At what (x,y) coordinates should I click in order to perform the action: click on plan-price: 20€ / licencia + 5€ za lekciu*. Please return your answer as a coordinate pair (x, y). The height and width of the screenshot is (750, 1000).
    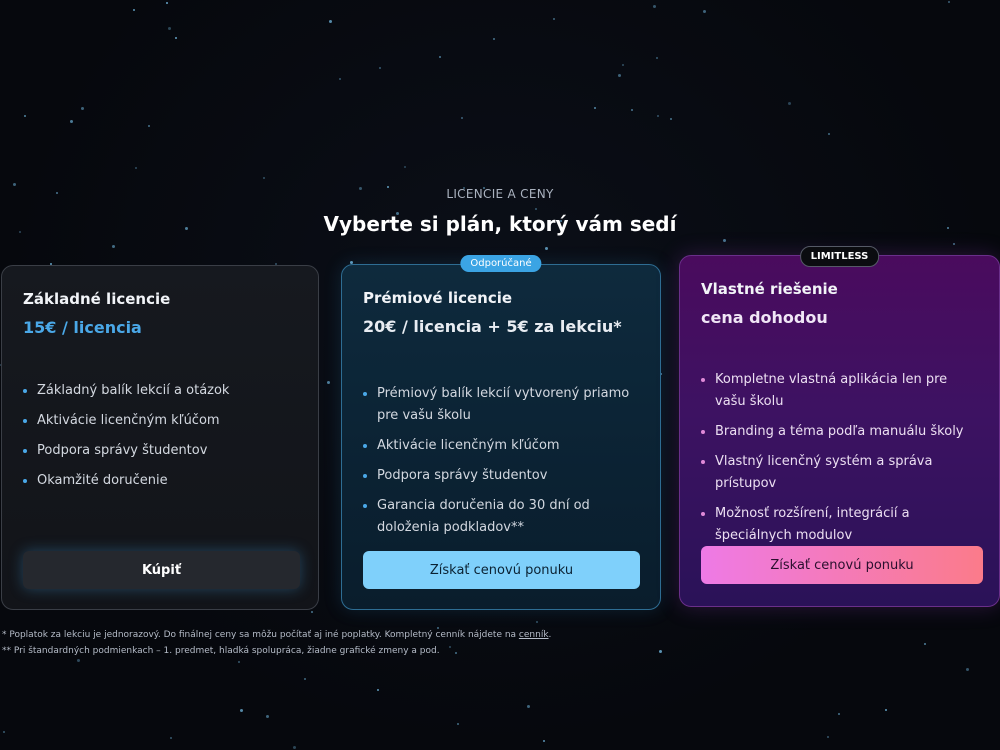
    Looking at the image, I should click on (492, 326).